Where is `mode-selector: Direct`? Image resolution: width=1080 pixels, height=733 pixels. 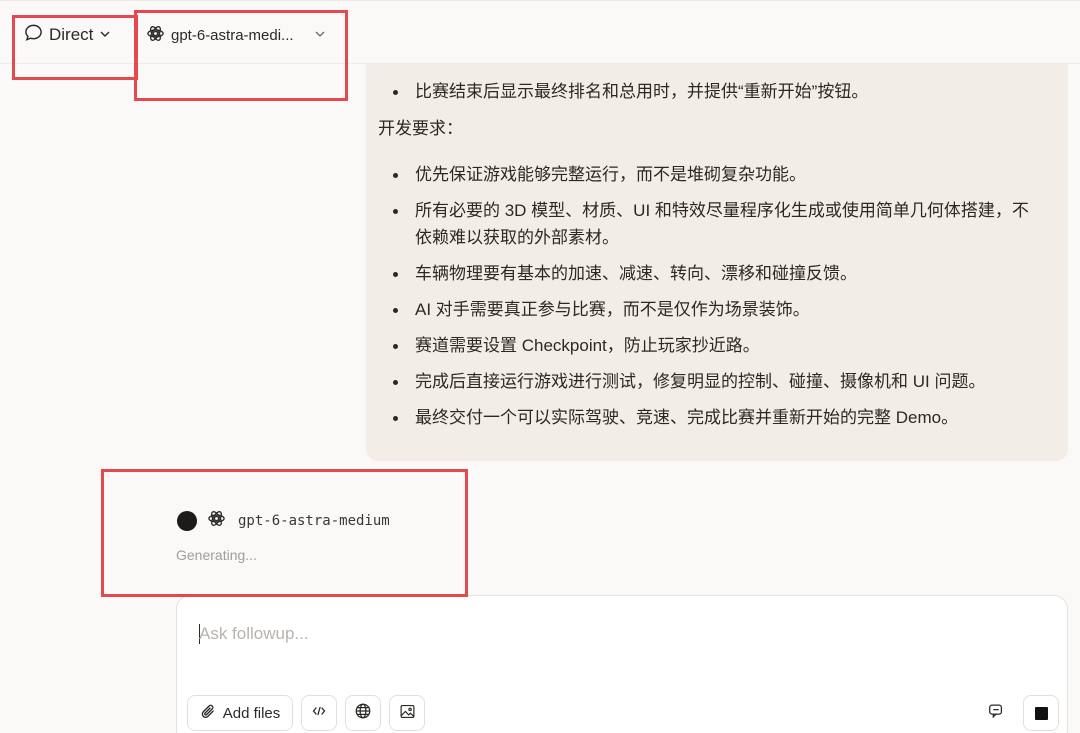
mode-selector: Direct is located at coordinates (67, 35).